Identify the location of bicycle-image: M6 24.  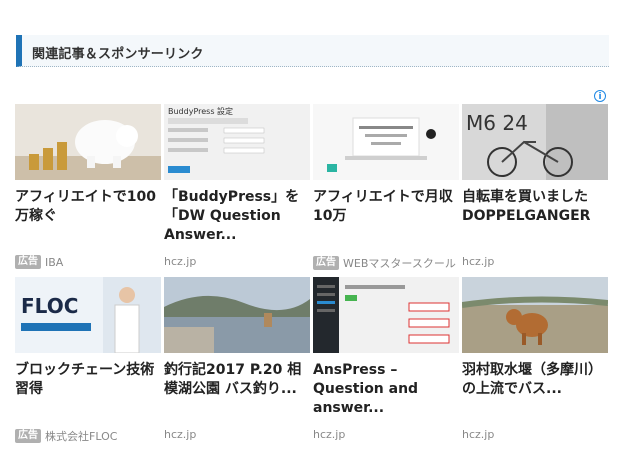
(535, 142).